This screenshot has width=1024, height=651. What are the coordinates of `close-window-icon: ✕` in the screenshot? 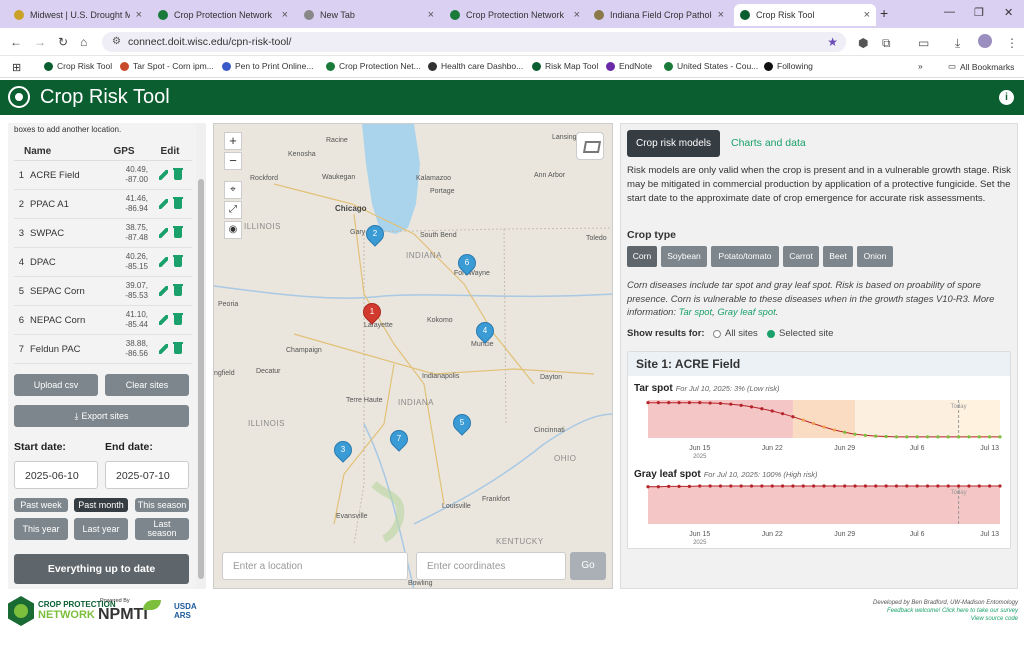 It's located at (1008, 12).